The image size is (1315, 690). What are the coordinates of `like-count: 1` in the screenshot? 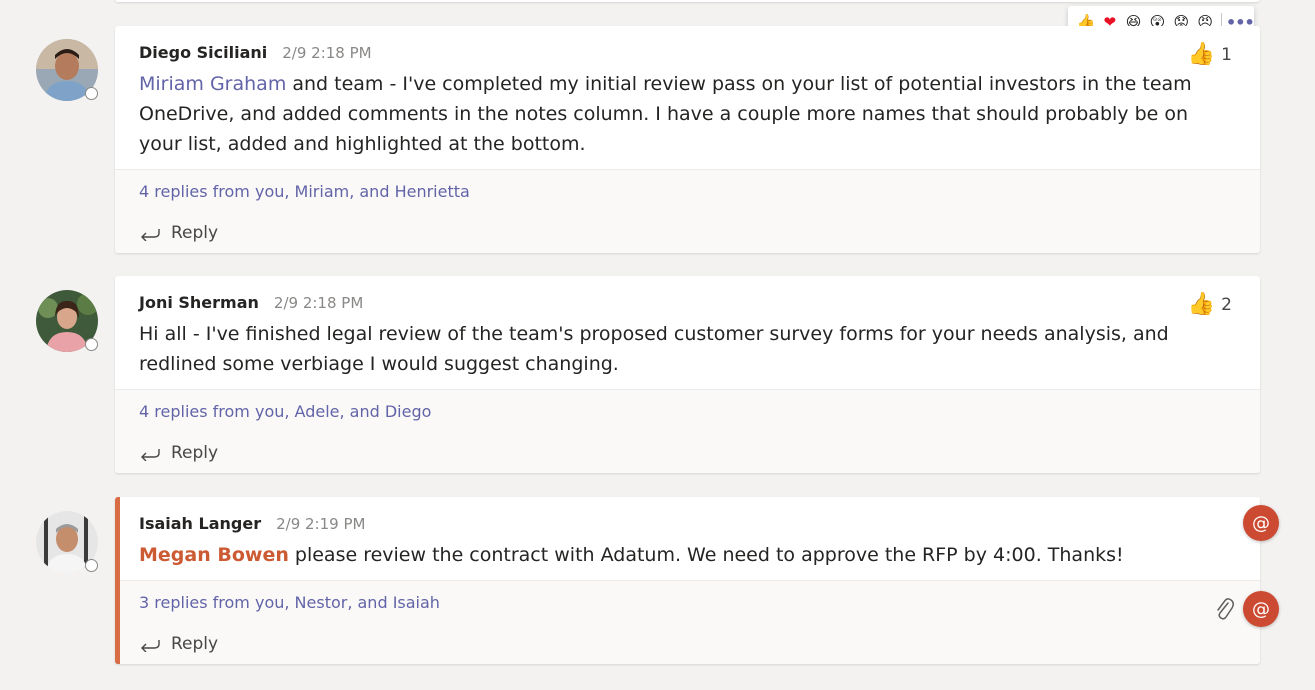 It's located at (1226, 54).